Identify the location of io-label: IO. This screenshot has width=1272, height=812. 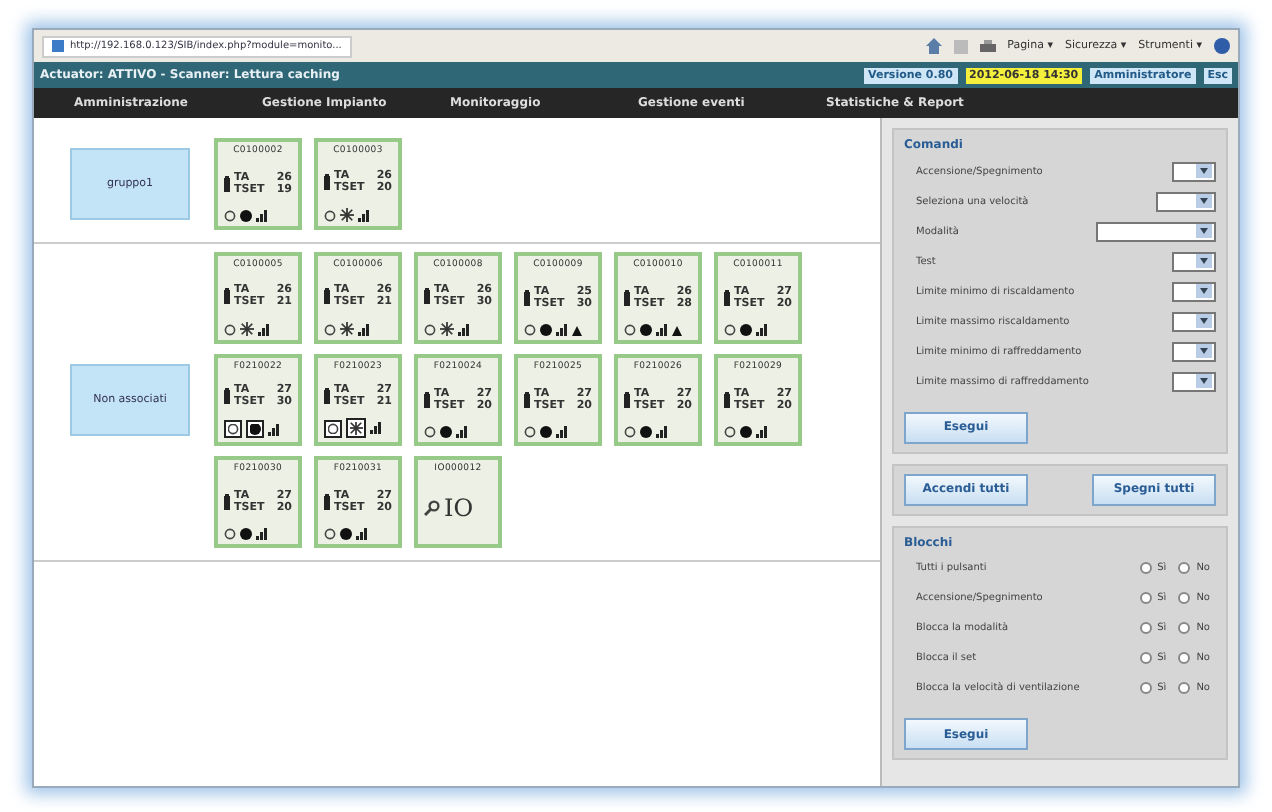
(459, 507).